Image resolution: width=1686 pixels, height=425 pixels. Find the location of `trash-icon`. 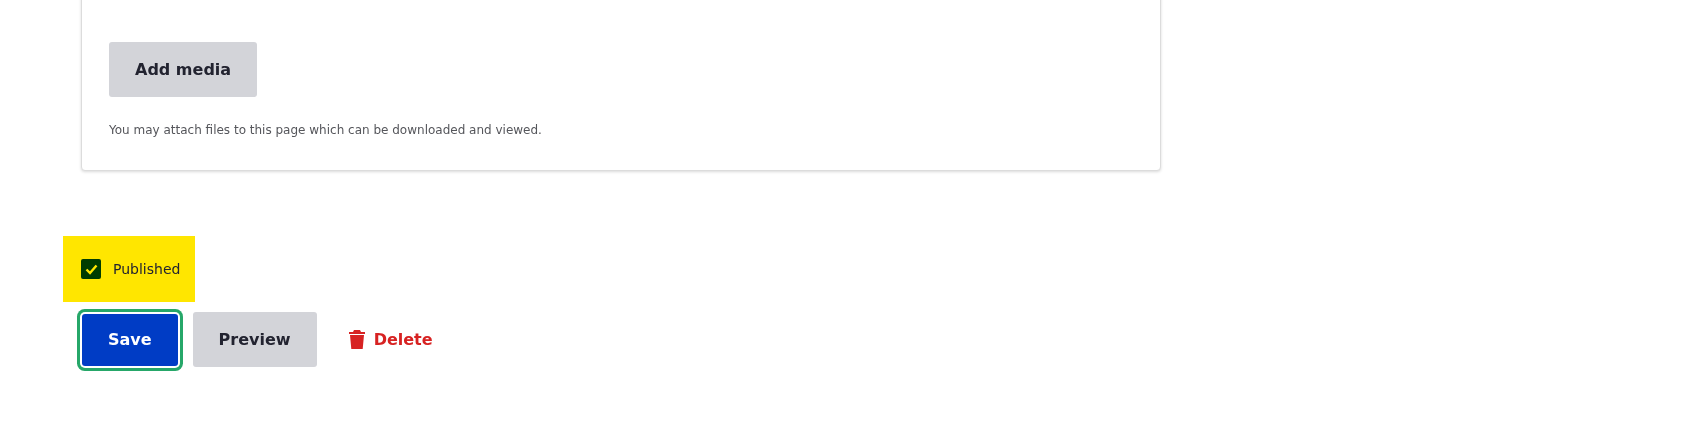

trash-icon is located at coordinates (356, 339).